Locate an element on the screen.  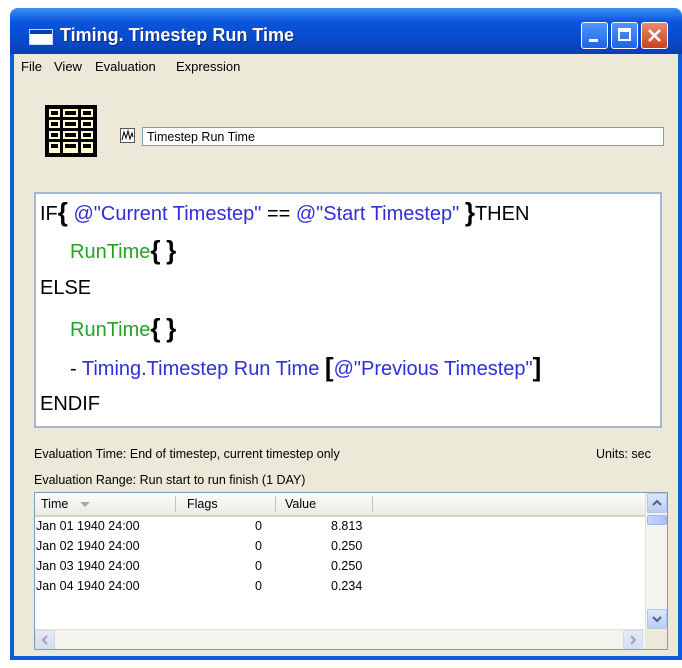
table-header: Time Flags Value is located at coordinates (340, 505).